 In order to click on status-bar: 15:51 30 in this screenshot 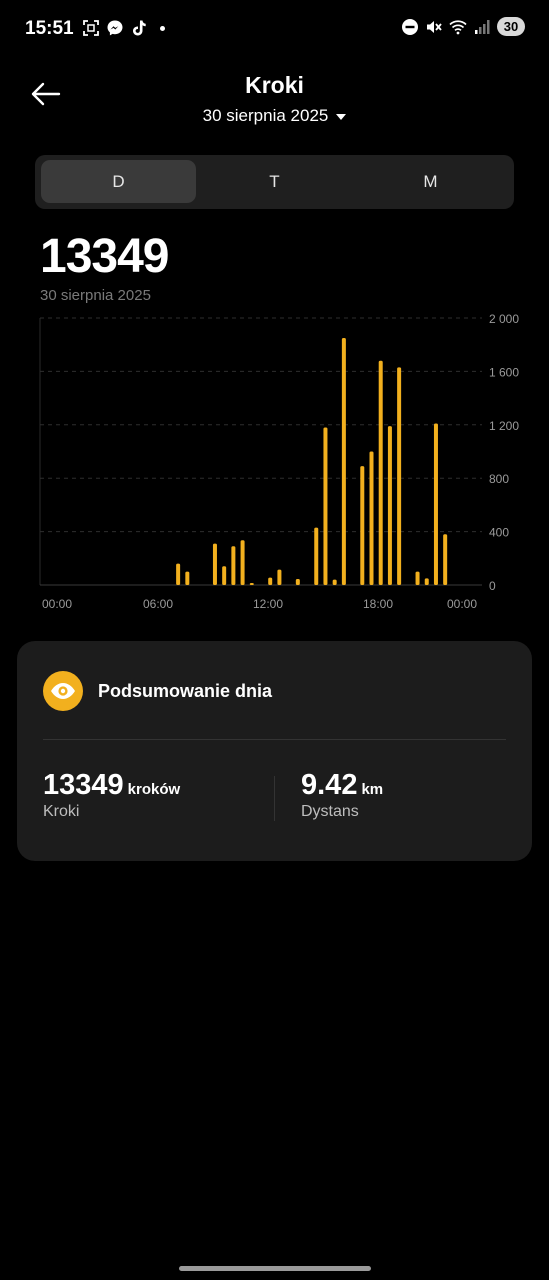, I will do `click(274, 30)`.